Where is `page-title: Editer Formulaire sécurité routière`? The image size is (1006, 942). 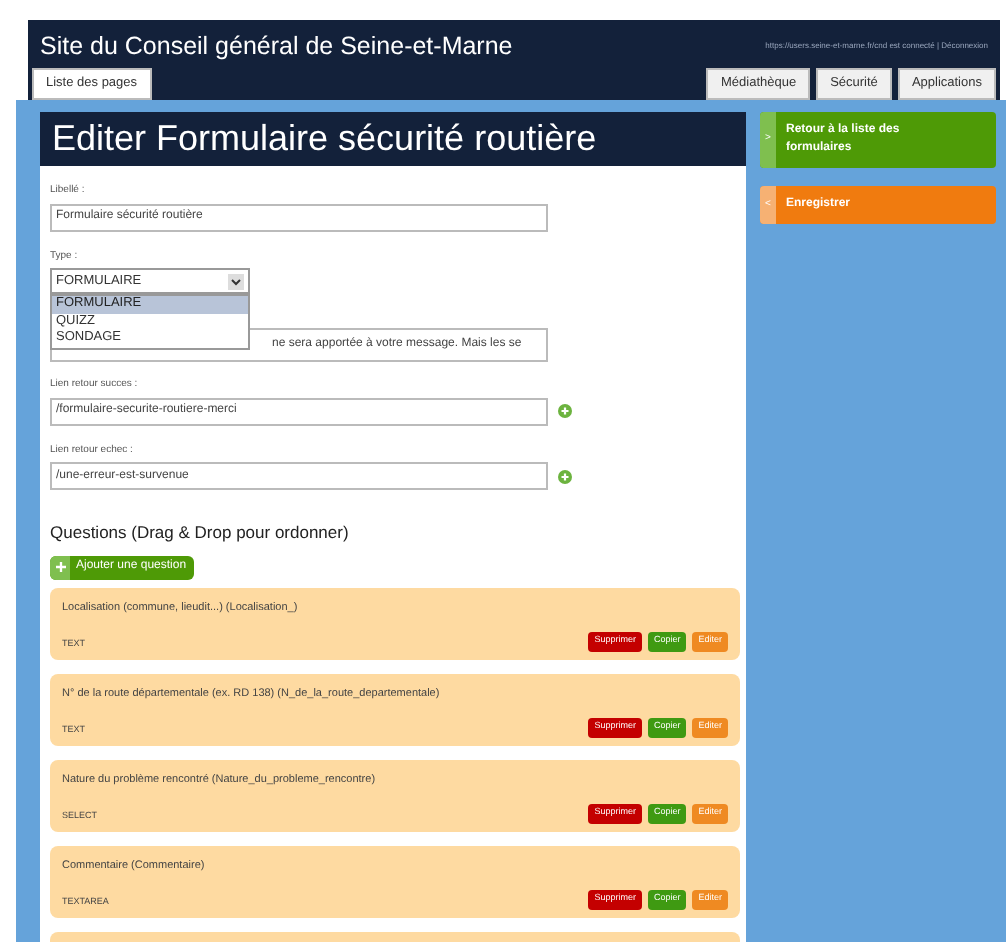
page-title: Editer Formulaire sécurité routière is located at coordinates (393, 139).